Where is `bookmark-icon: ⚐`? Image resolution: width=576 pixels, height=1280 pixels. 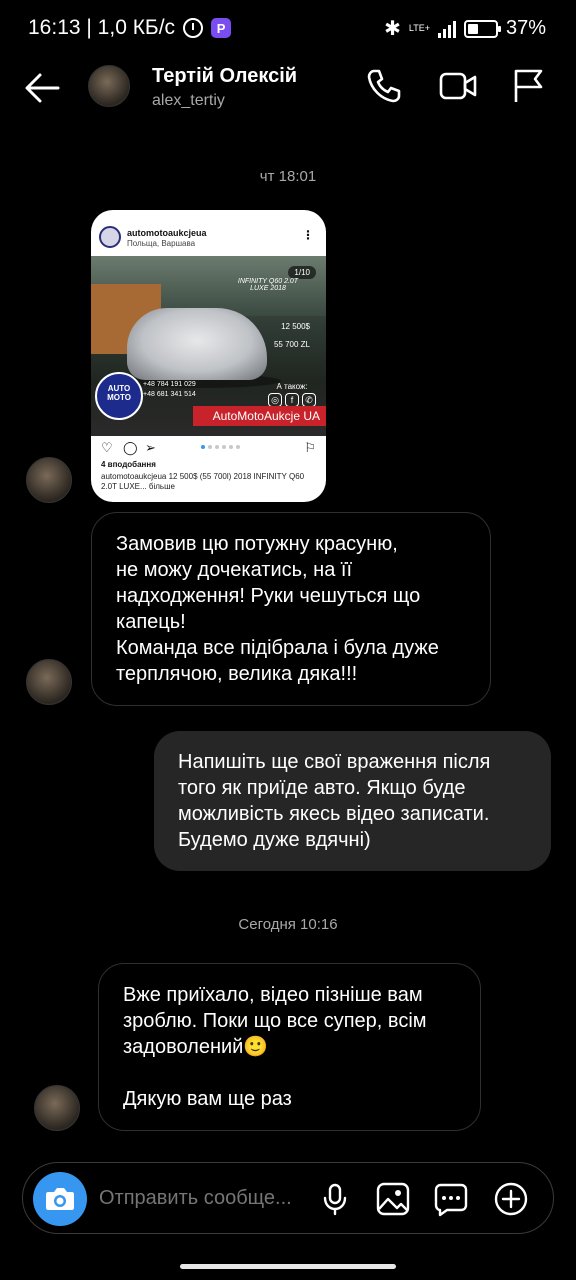
bookmark-icon: ⚐ is located at coordinates (310, 448).